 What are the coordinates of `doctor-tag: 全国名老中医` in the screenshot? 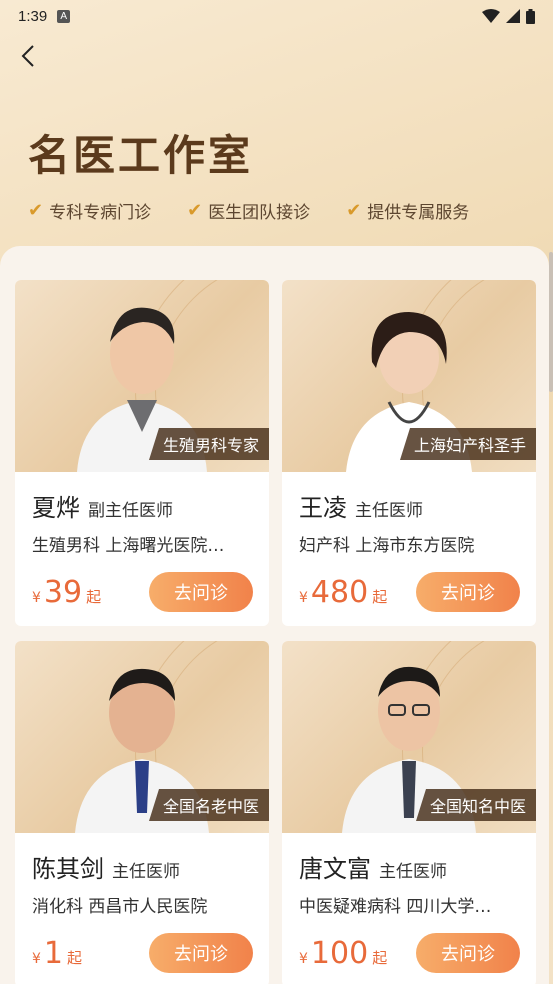 It's located at (208, 805).